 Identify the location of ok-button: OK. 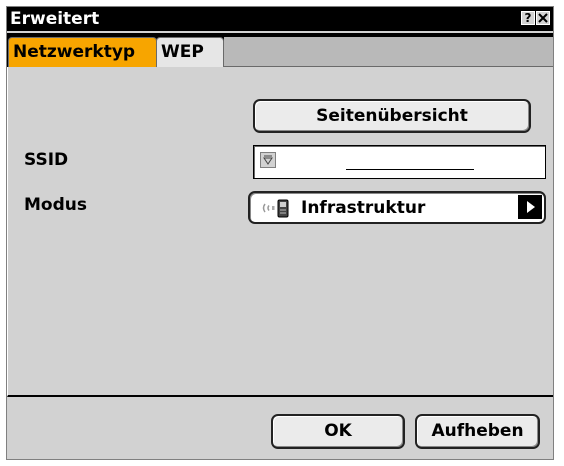
(338, 431).